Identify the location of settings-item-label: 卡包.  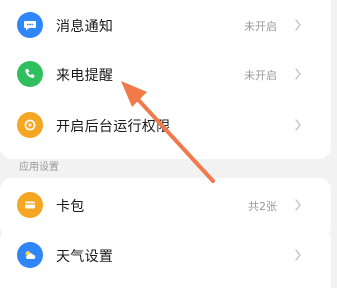
(70, 207).